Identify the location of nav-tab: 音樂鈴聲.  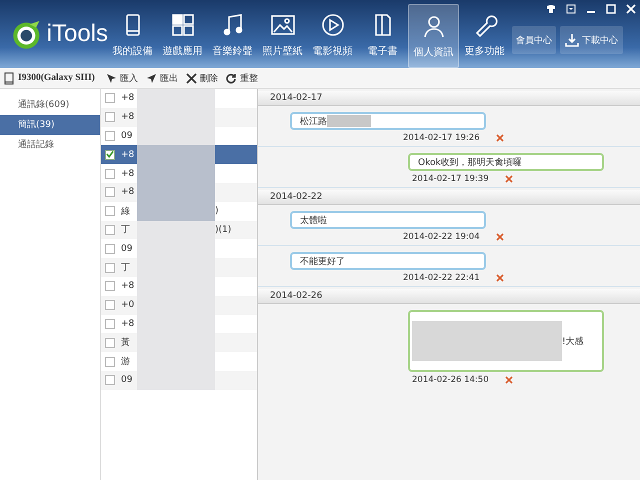
(232, 35).